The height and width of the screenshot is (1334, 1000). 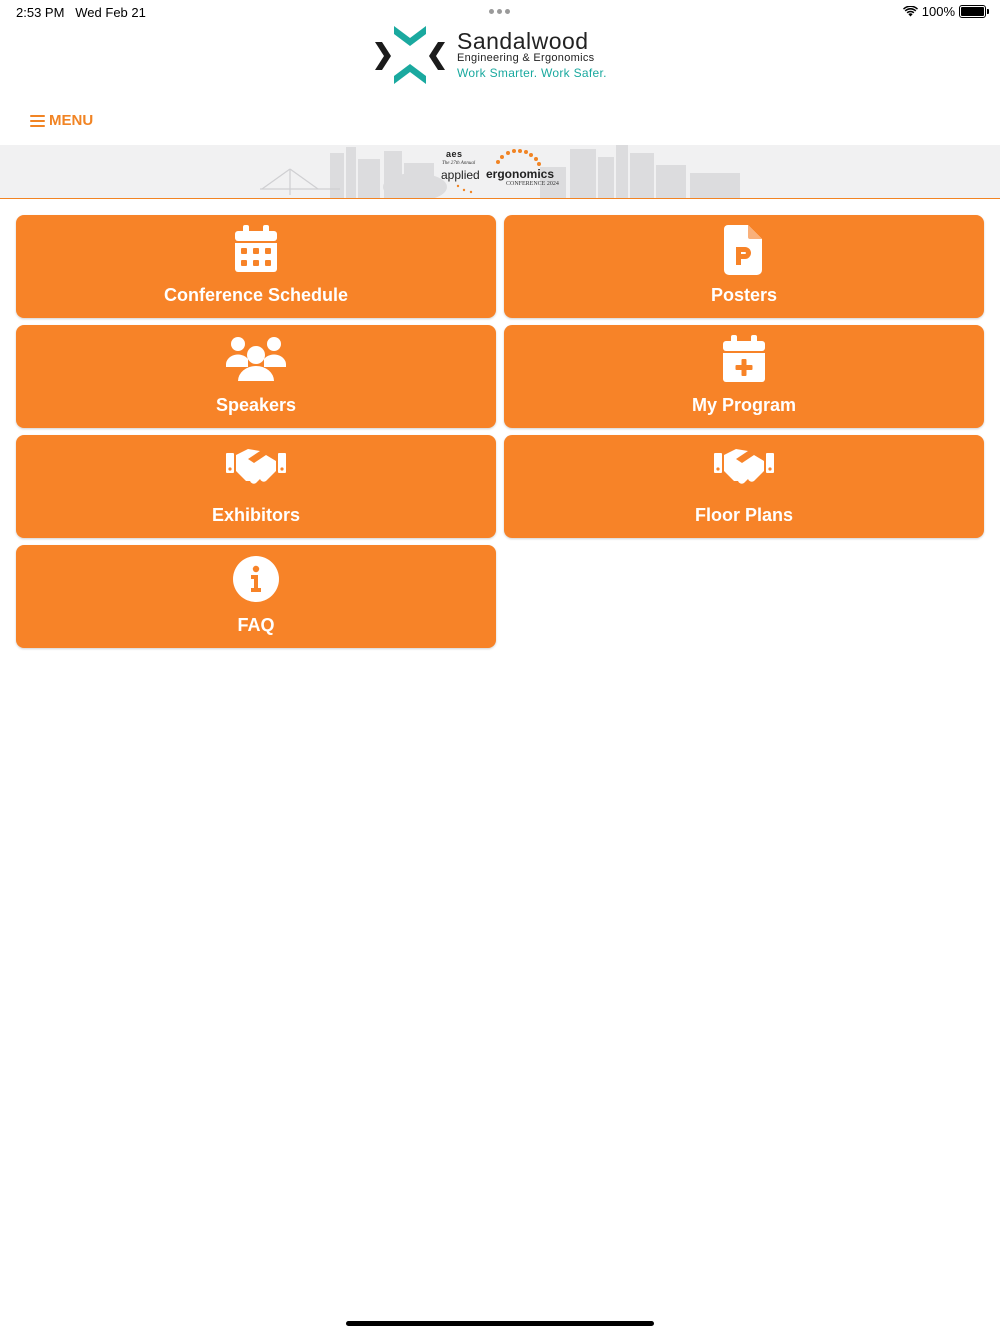 I want to click on status-indicators: 100%, so click(x=945, y=11).